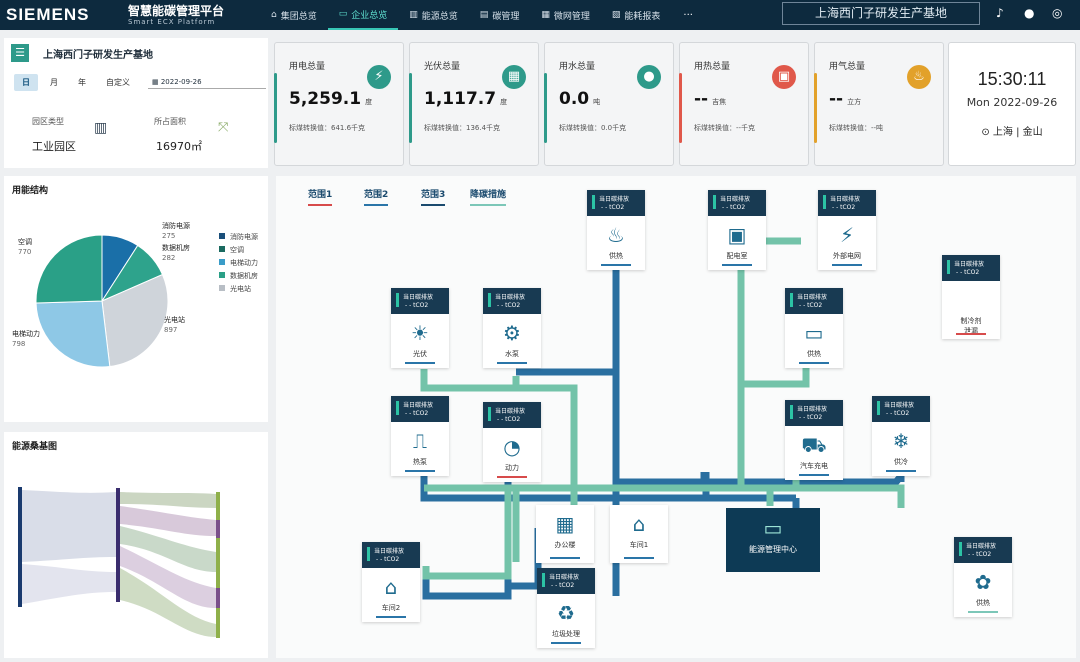 This screenshot has height=662, width=1080. I want to click on legend-item: 消防电源, so click(238, 237).